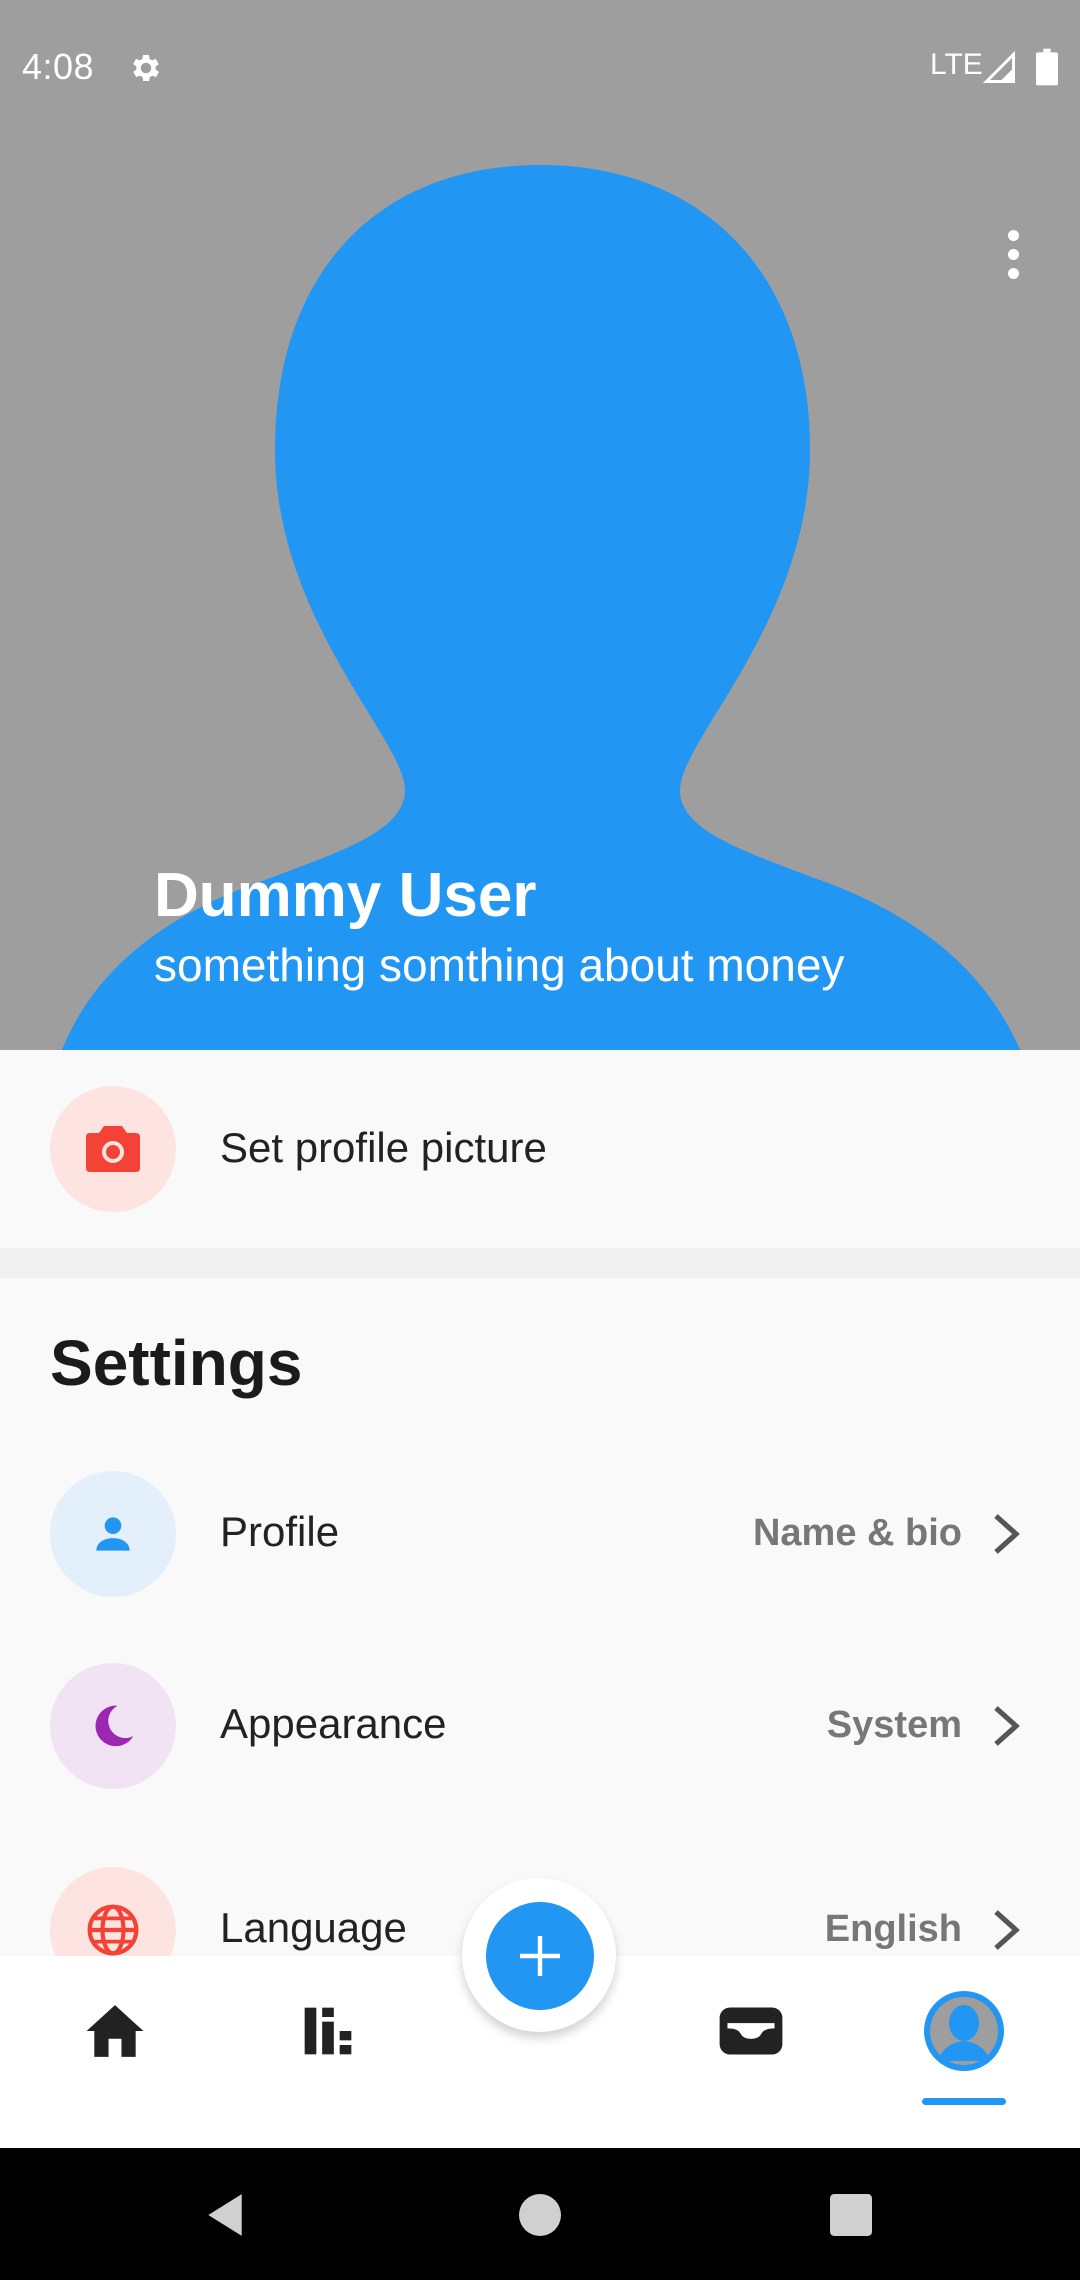  Describe the element at coordinates (851, 2215) in the screenshot. I see `recents-icon` at that location.